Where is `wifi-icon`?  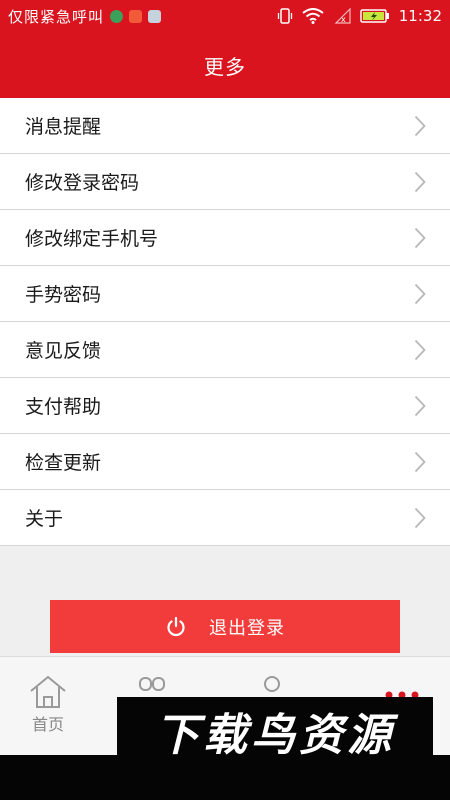 wifi-icon is located at coordinates (313, 16).